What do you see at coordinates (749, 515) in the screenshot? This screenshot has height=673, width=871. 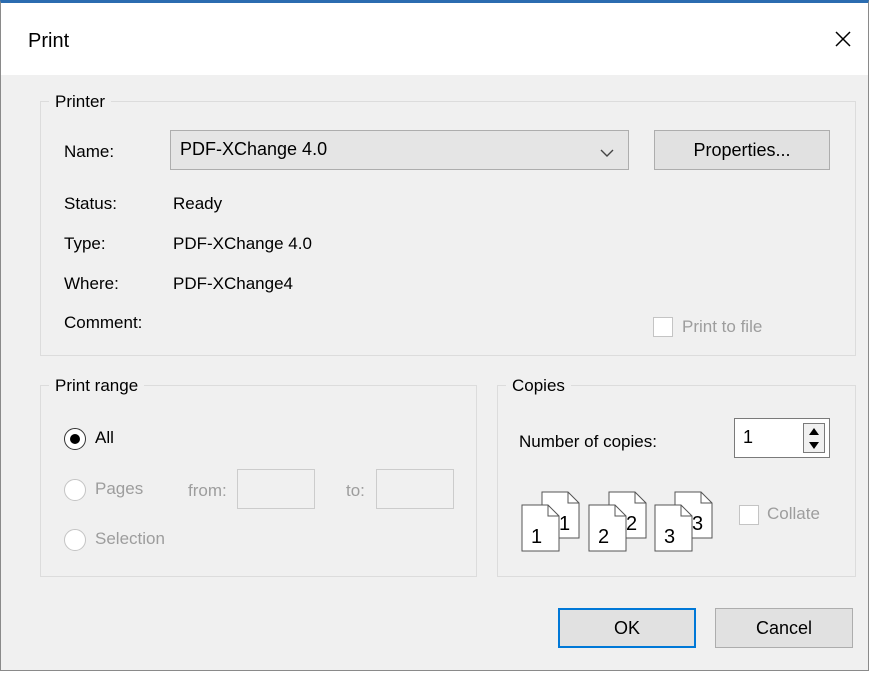 I see `collate-checkbox` at bounding box center [749, 515].